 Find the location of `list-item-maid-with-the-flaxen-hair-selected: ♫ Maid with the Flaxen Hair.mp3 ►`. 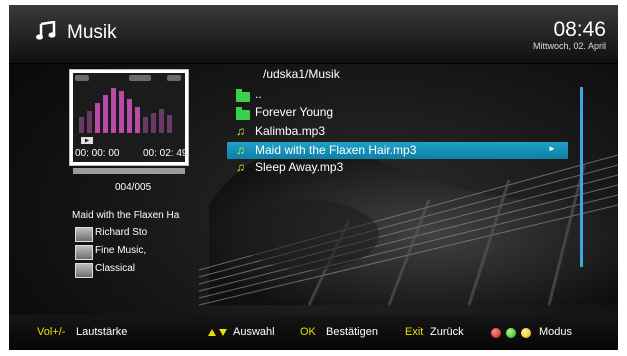

list-item-maid-with-the-flaxen-hair-selected: ♫ Maid with the Flaxen Hair.mp3 ► is located at coordinates (397, 150).